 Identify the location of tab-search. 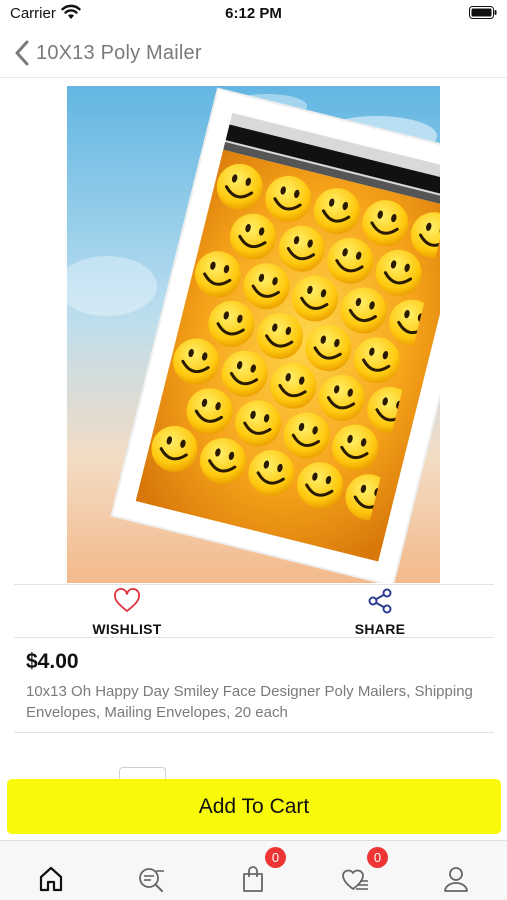
(151, 870).